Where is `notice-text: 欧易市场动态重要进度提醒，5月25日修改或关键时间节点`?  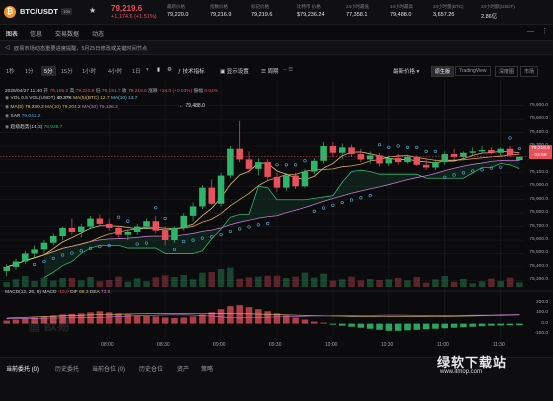
notice-text: 欧易市场动态重要进度提醒，5月25日修改或关键时间节点 is located at coordinates (80, 48).